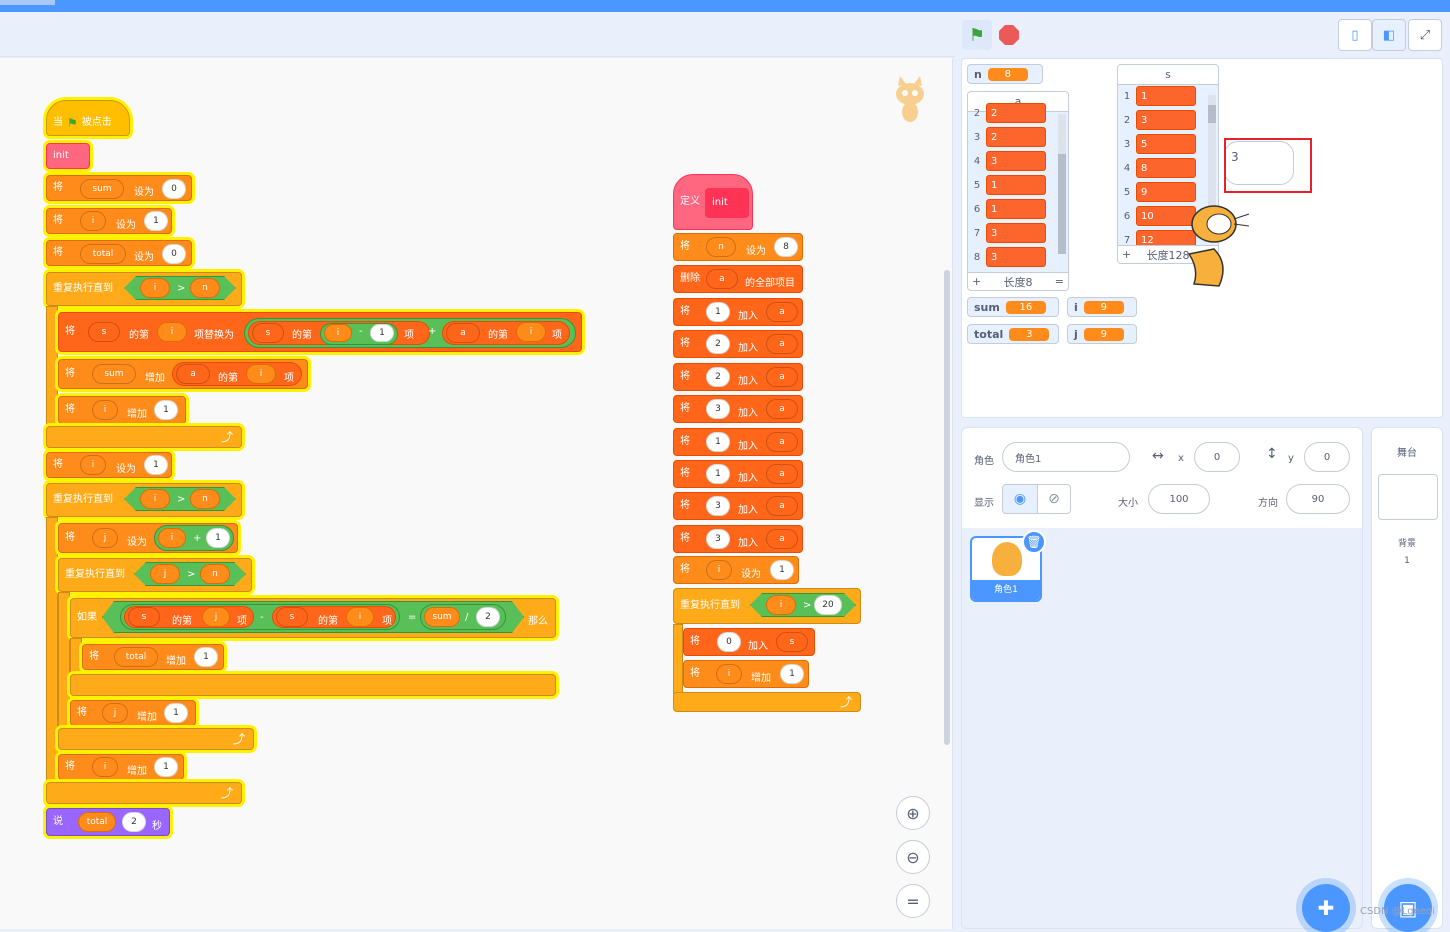  What do you see at coordinates (913, 813) in the screenshot?
I see `zoom-in-button: ⊕` at bounding box center [913, 813].